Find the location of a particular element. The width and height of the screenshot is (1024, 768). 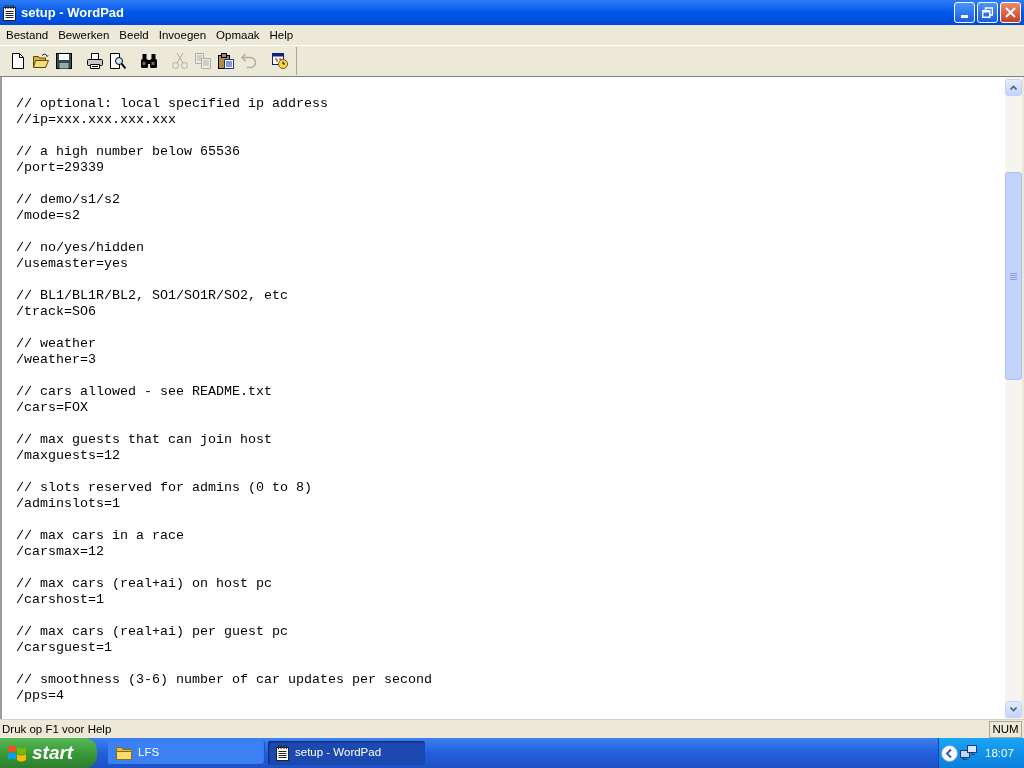

menu-item: Bestand is located at coordinates (27, 35).